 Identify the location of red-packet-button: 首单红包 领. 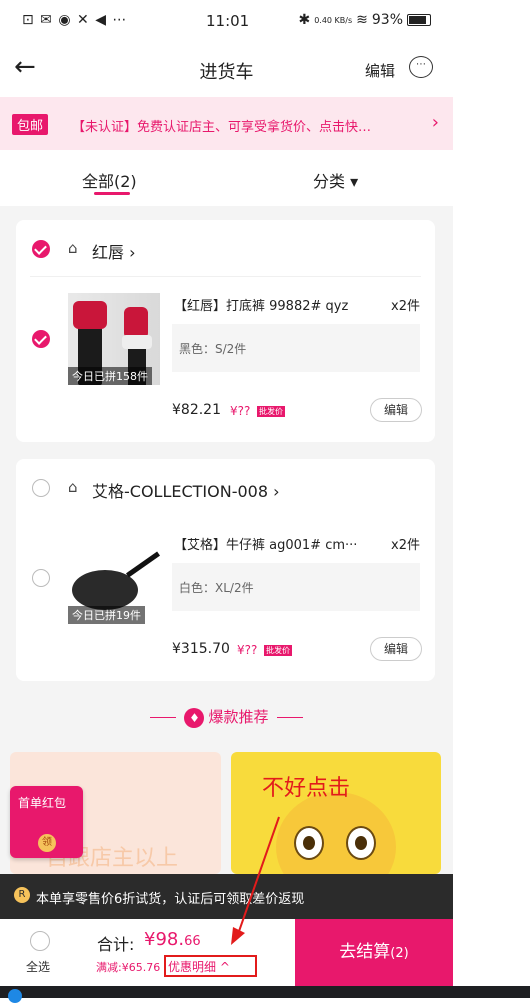
(46, 822).